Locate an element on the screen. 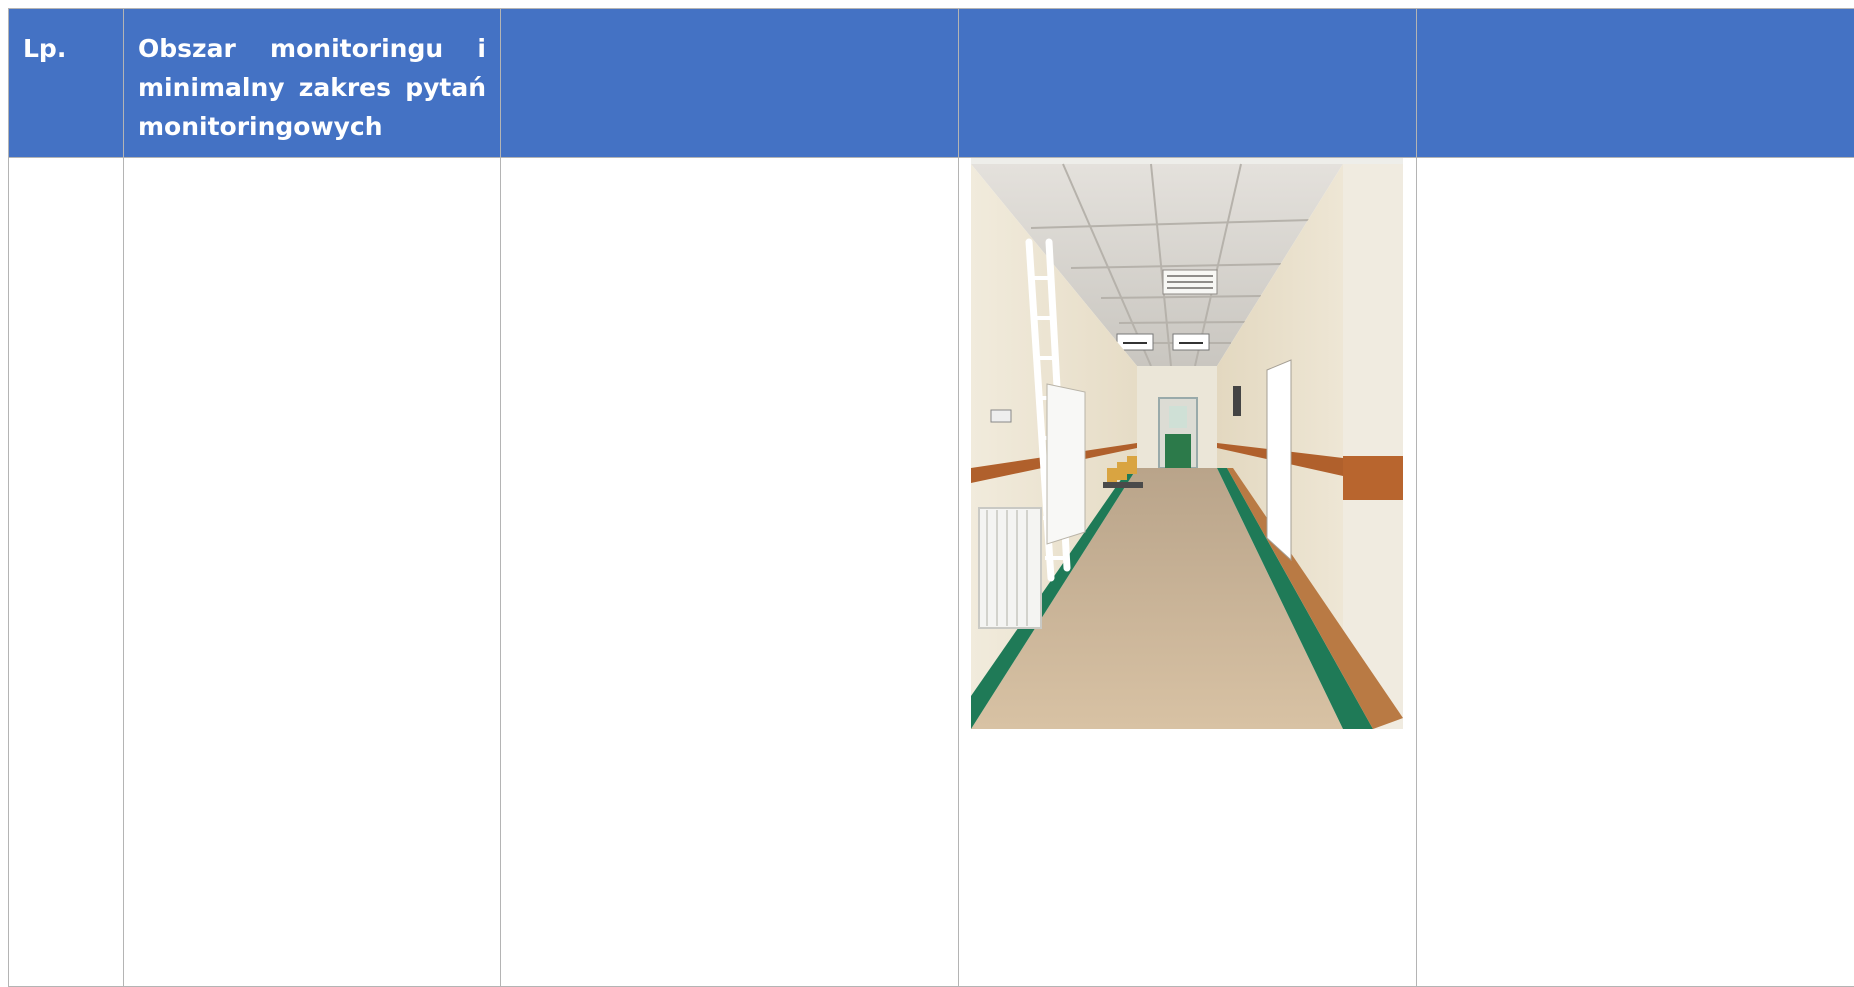 Image resolution: width=1854 pixels, height=987 pixels. header-cell-lp: Lp. is located at coordinates (66, 83).